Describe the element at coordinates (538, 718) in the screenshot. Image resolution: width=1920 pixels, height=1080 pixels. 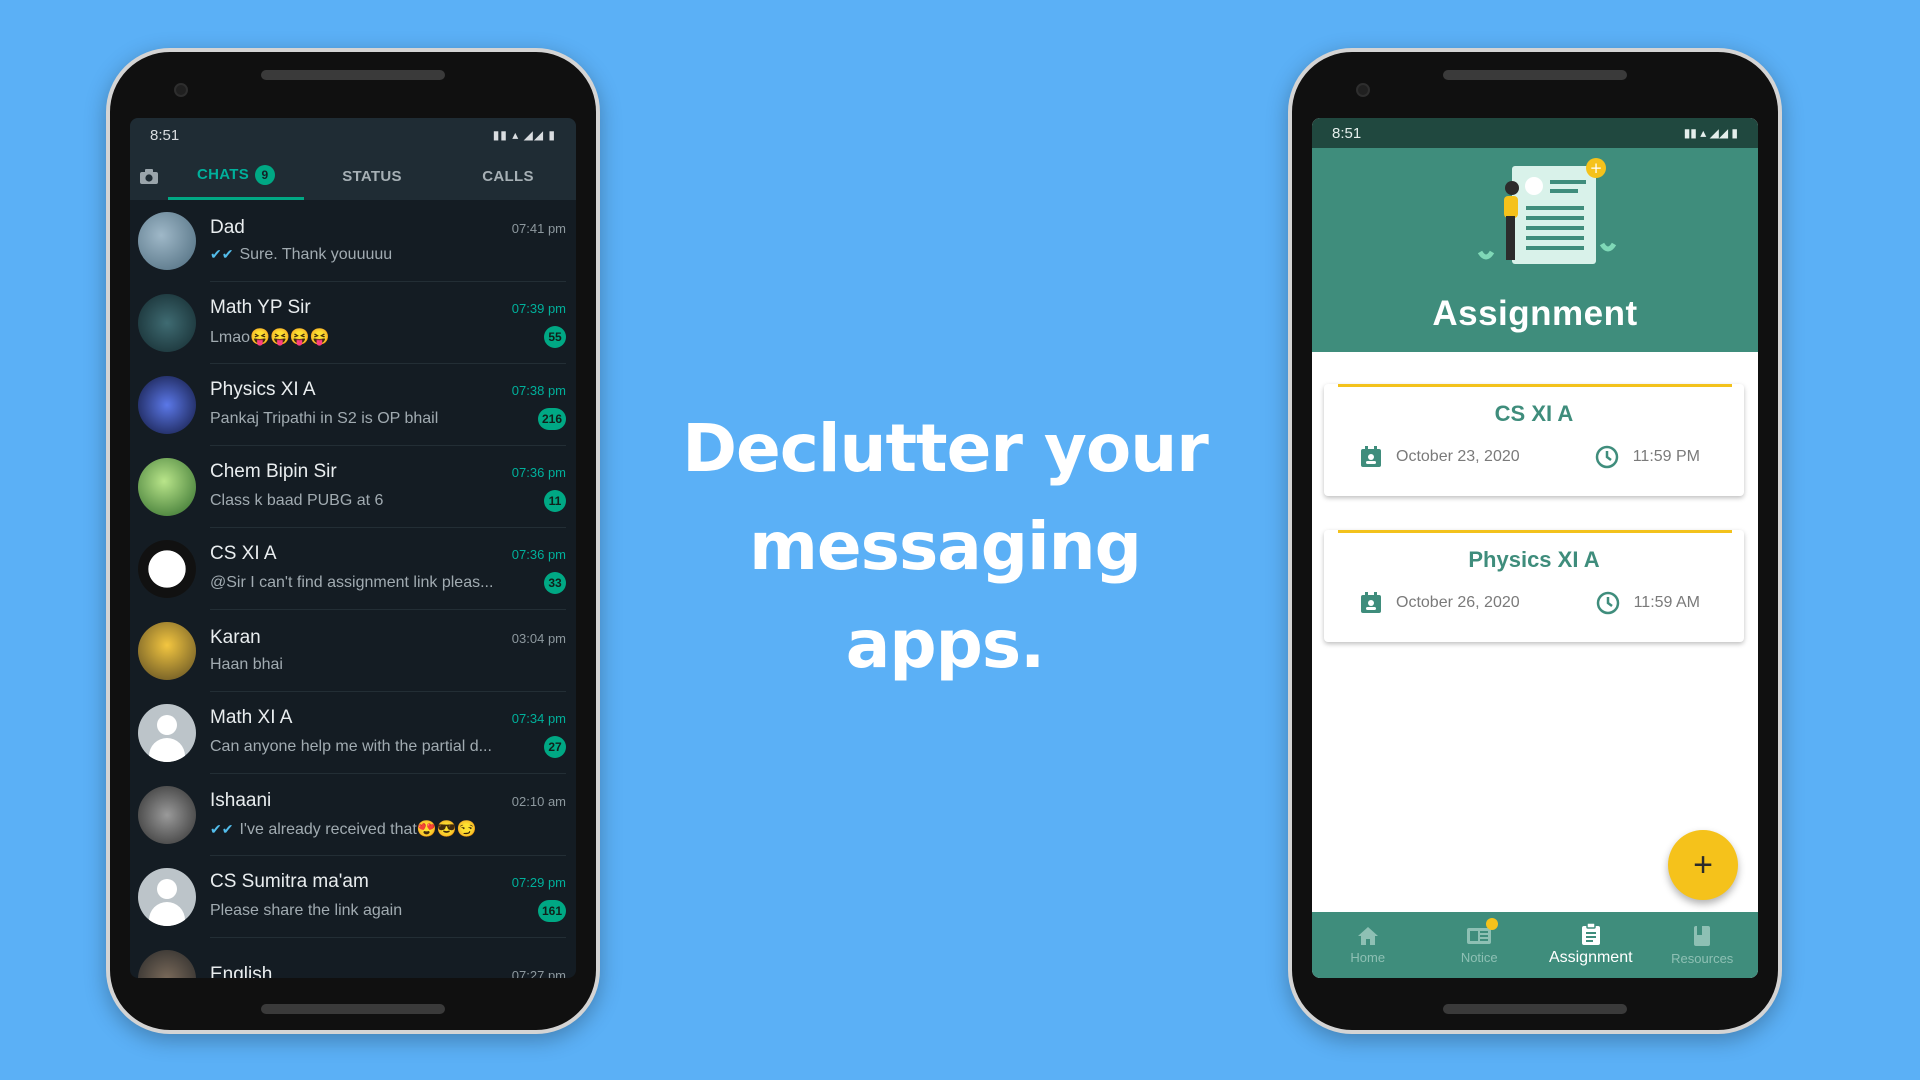
I see `chat-time: 07:34 pm` at that location.